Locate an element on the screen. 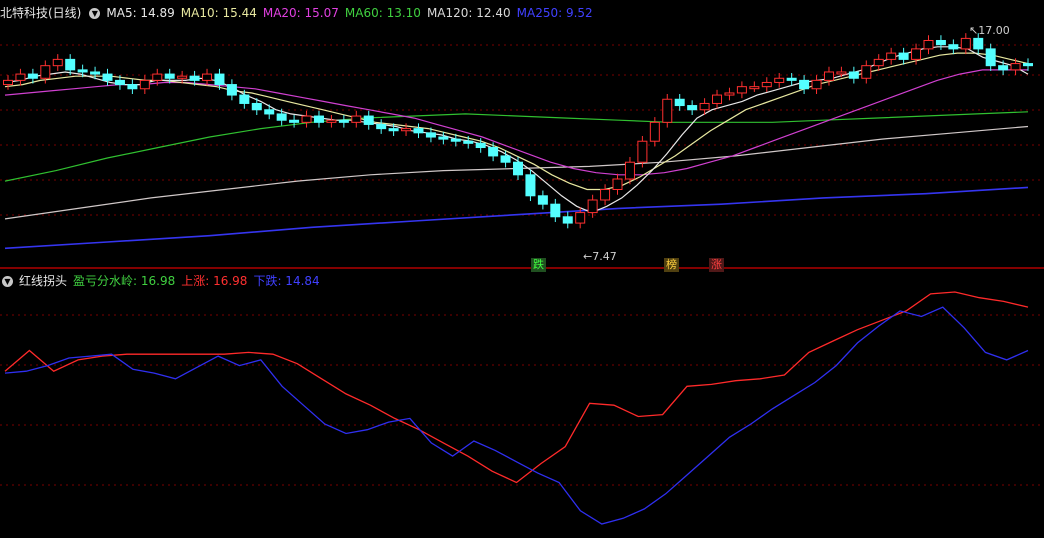 The height and width of the screenshot is (538, 1044). high-price-label: ↖17.00 is located at coordinates (989, 30).